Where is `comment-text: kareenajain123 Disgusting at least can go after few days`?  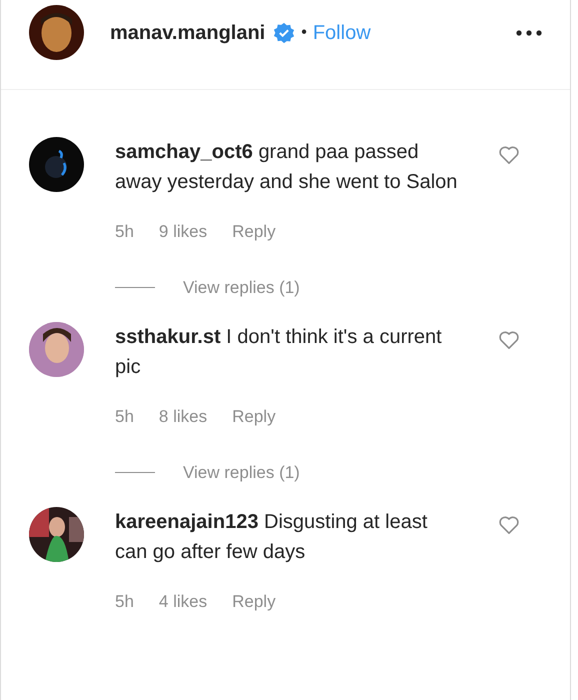
comment-text: kareenajain123 Disgusting at least can go after few days is located at coordinates (271, 537).